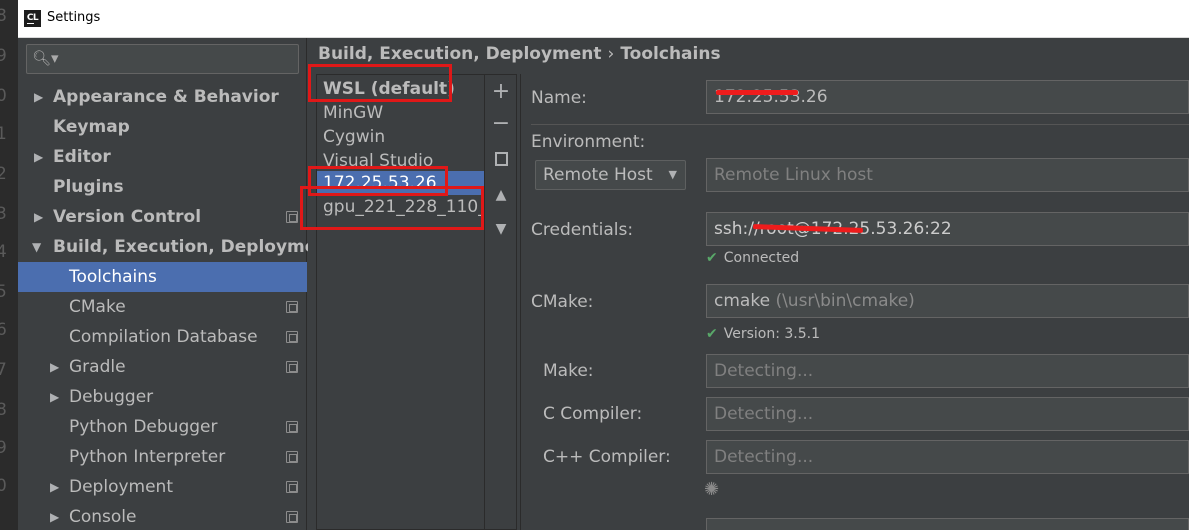  What do you see at coordinates (947, 301) in the screenshot?
I see `cmake-field: cmake (\usr\bin\cmake)` at bounding box center [947, 301].